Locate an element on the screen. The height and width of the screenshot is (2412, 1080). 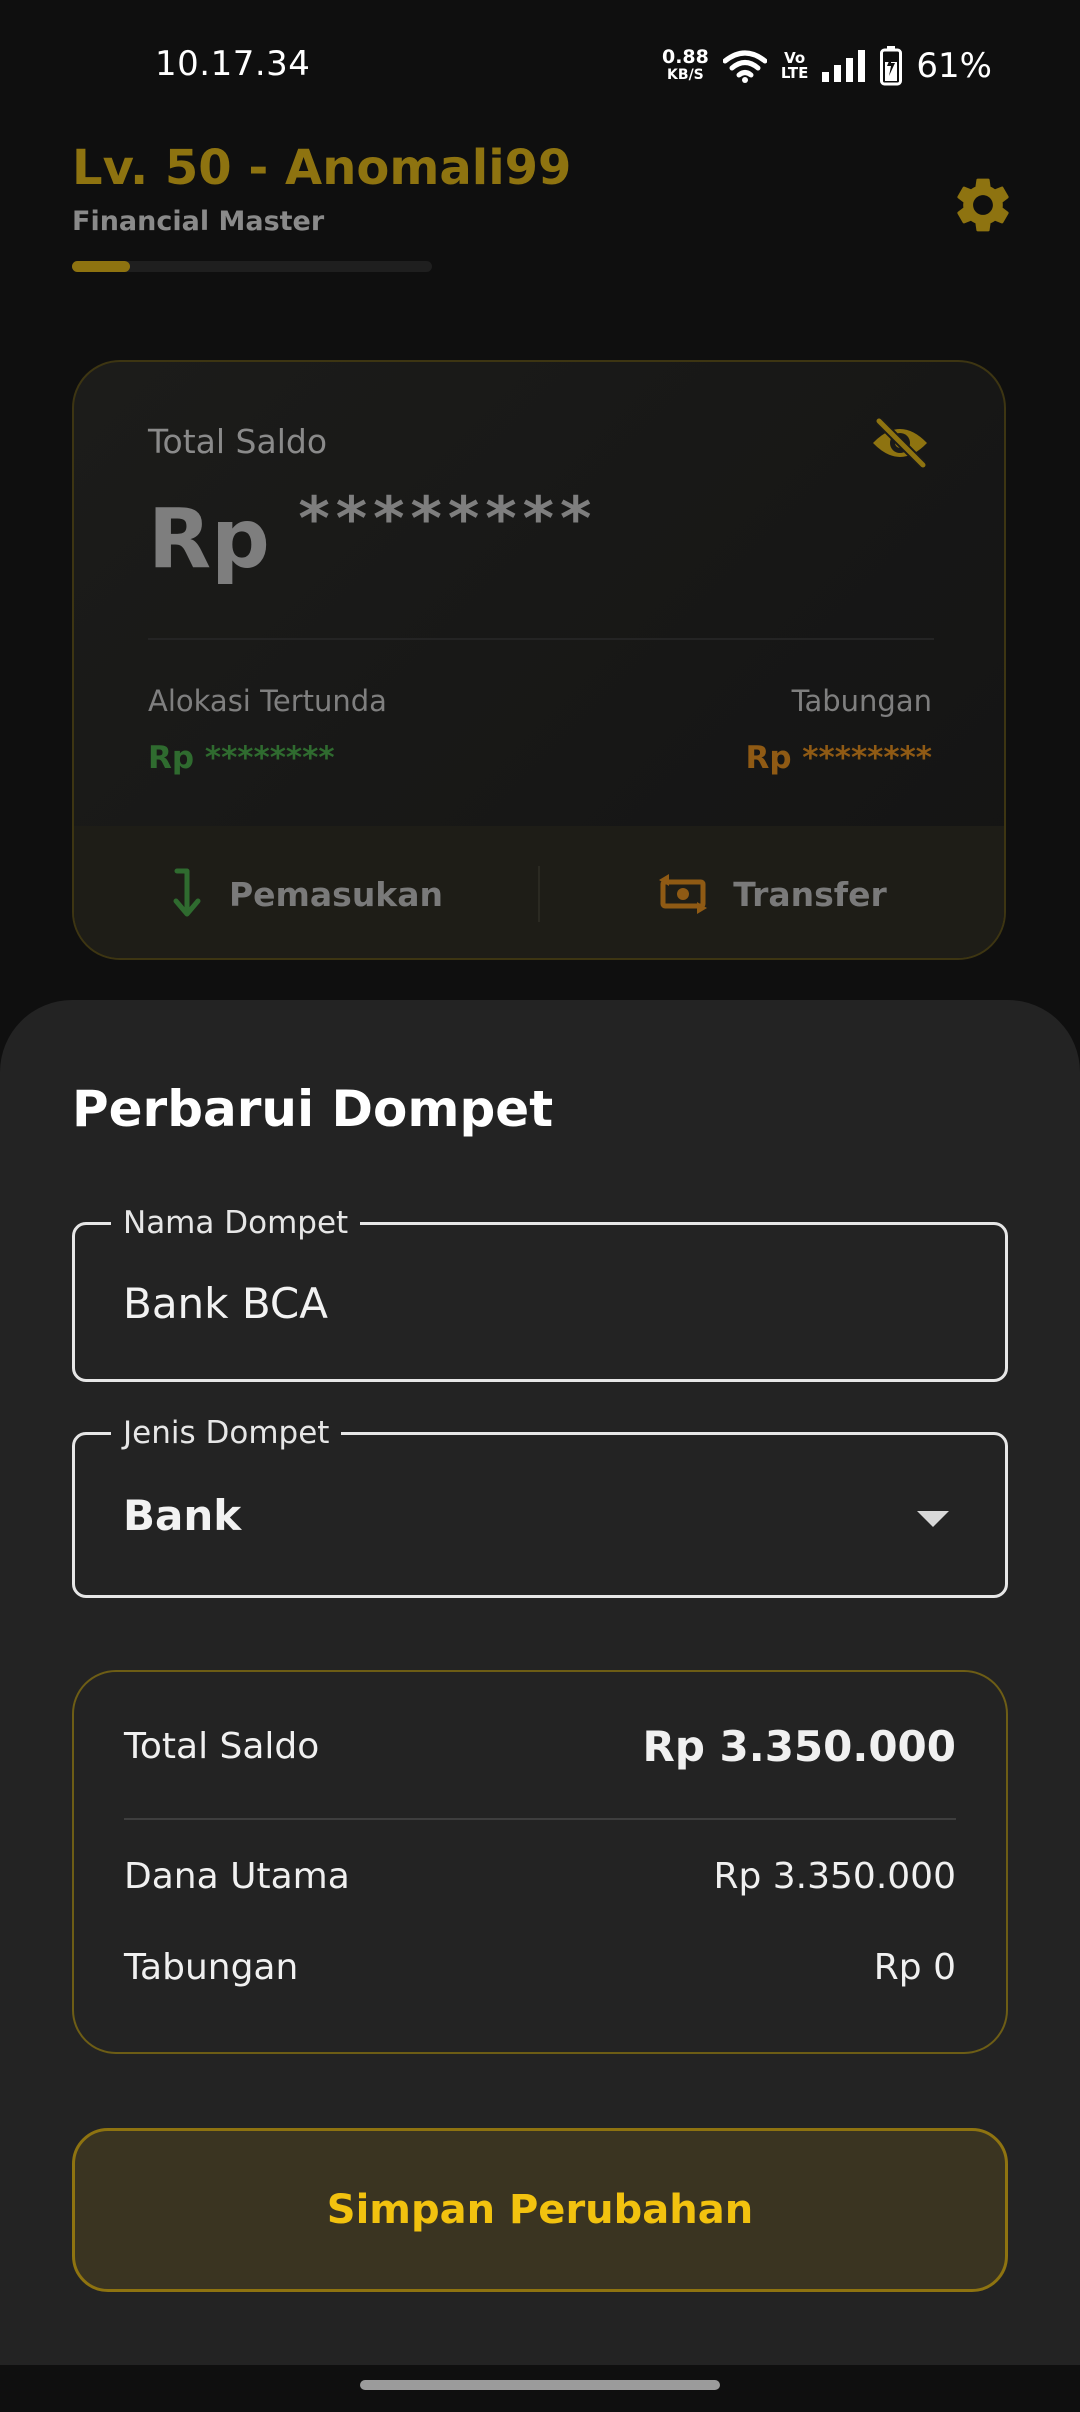
summary-total-row: Total Saldo Rp 3.350.000 is located at coordinates (540, 1746).